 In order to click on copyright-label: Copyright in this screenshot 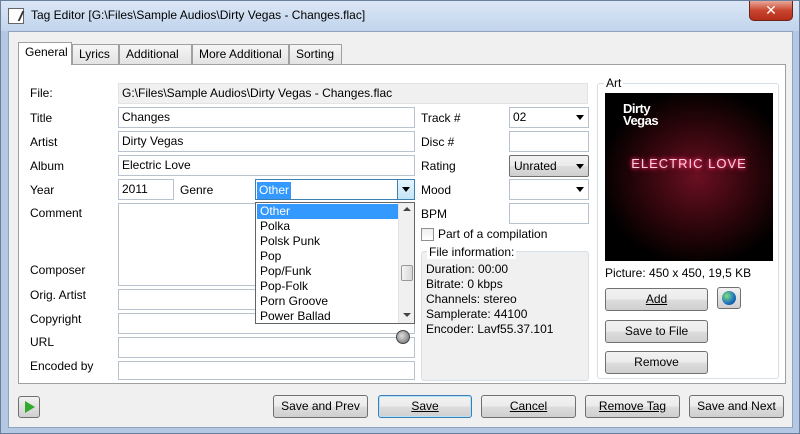, I will do `click(56, 319)`.